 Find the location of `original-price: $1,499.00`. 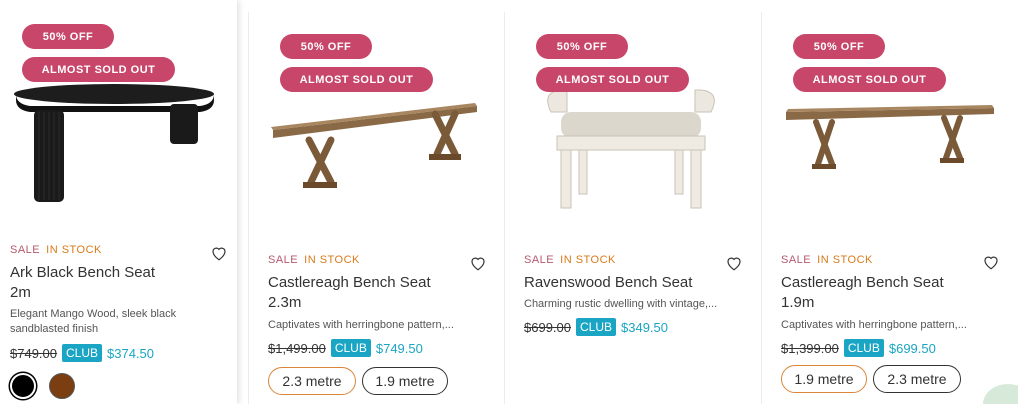

original-price: $1,499.00 is located at coordinates (297, 348).